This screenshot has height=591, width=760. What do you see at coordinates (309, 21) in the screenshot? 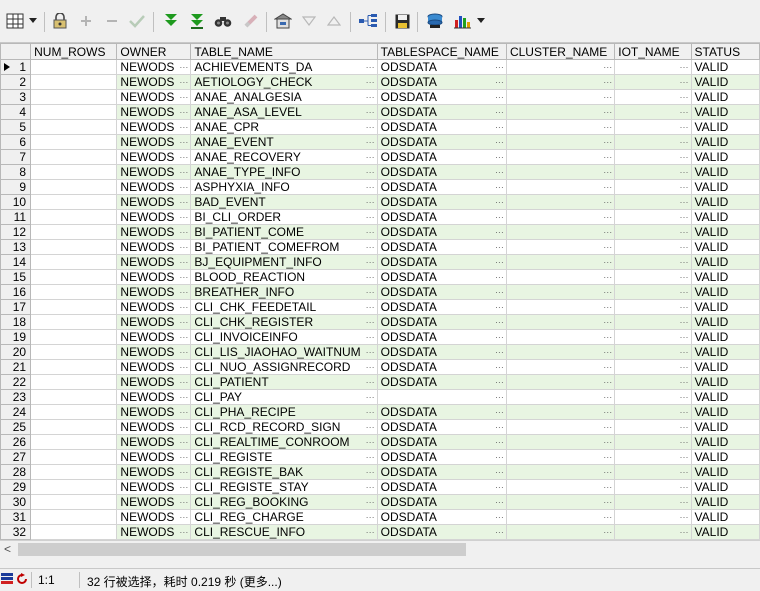
I see `filter-icon` at bounding box center [309, 21].